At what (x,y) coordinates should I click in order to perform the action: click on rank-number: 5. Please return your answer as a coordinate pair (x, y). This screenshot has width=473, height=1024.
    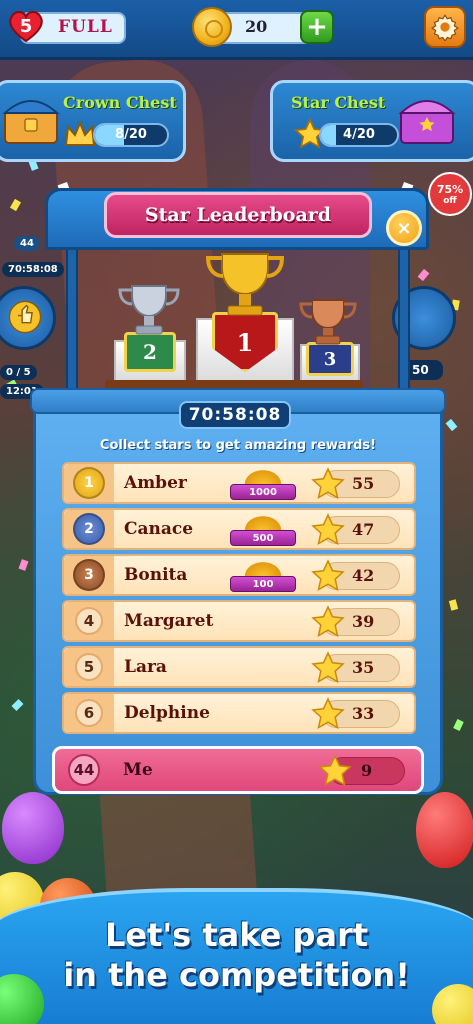
    Looking at the image, I should click on (89, 667).